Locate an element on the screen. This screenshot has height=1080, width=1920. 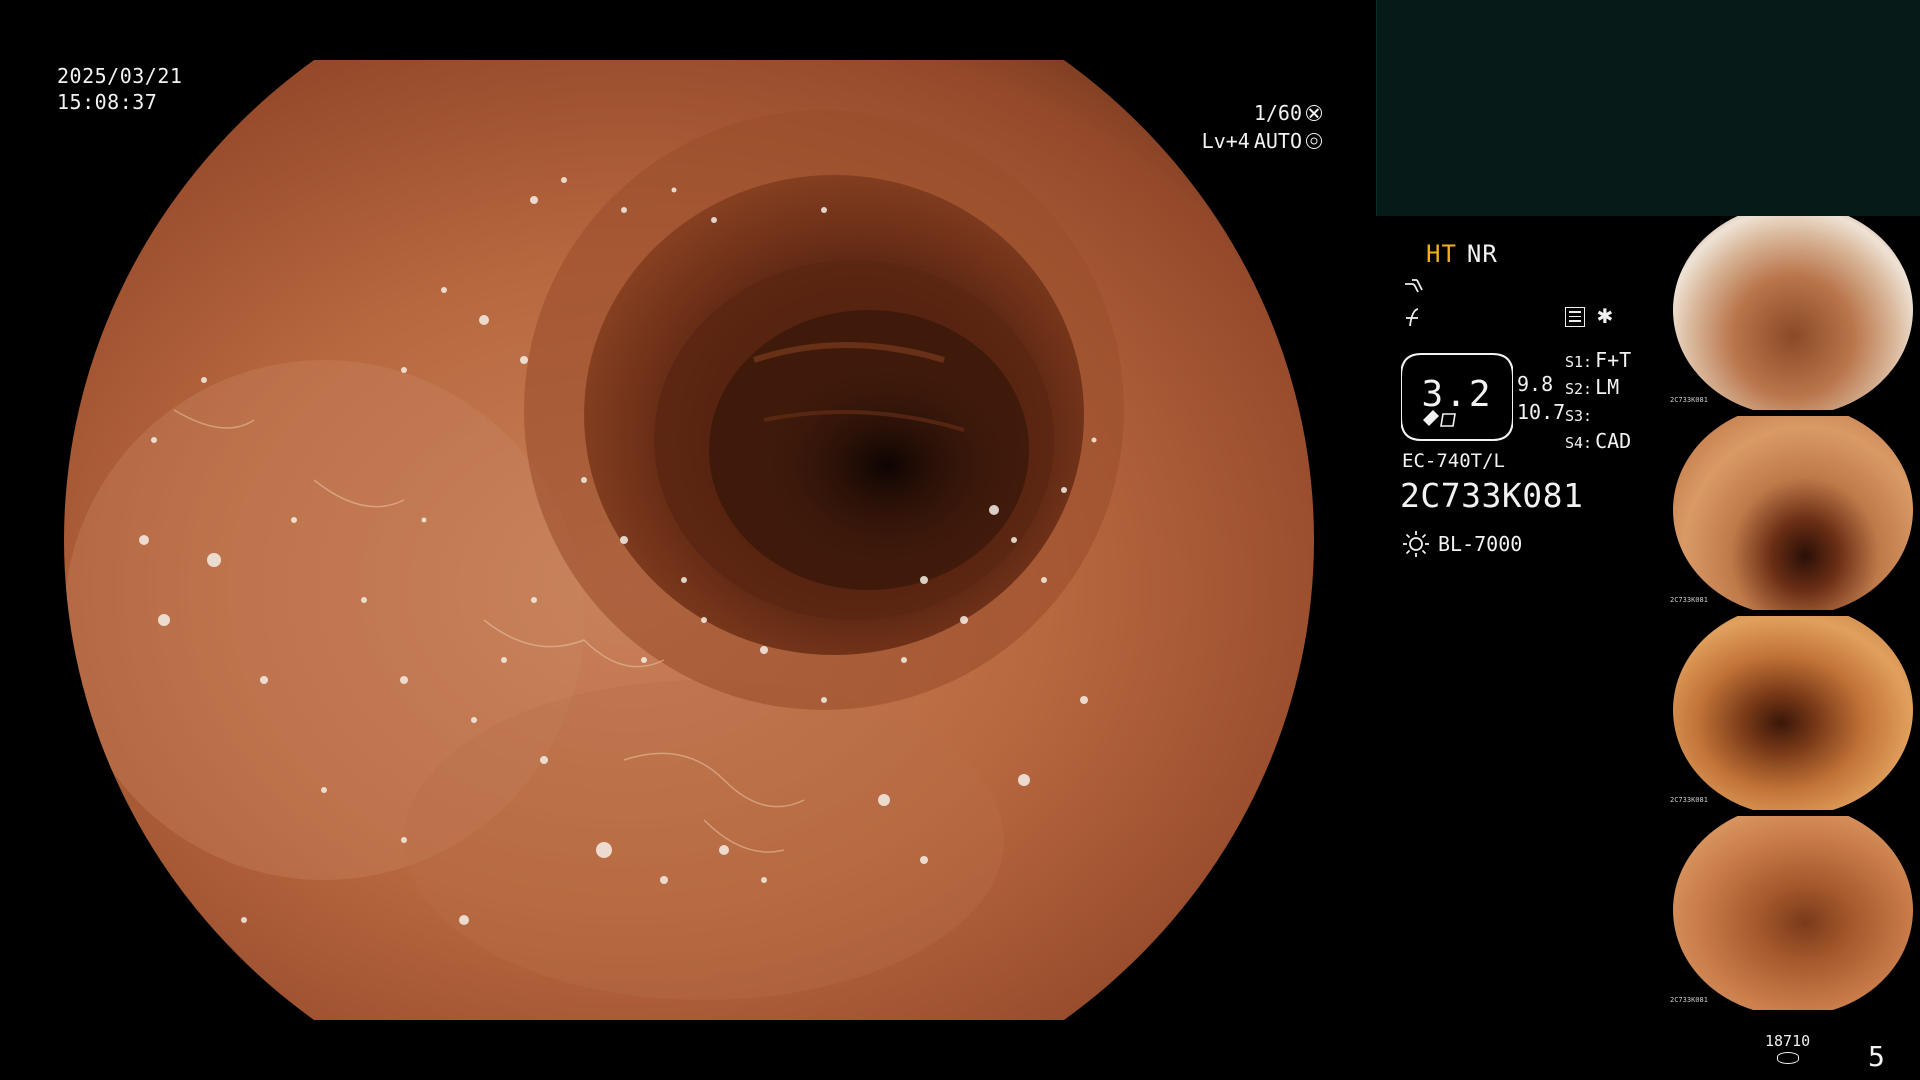
scope-serial: 2C733K081 is located at coordinates (1492, 495).